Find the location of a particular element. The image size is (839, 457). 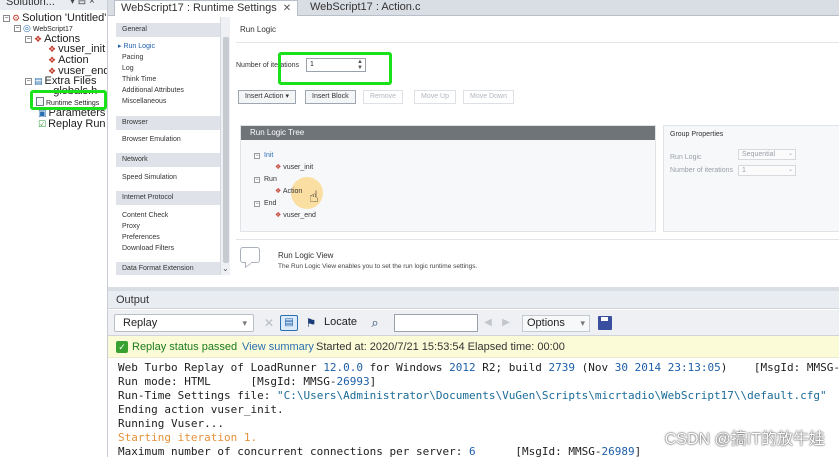

nav-scrollbar: ⌄ is located at coordinates (225, 146).